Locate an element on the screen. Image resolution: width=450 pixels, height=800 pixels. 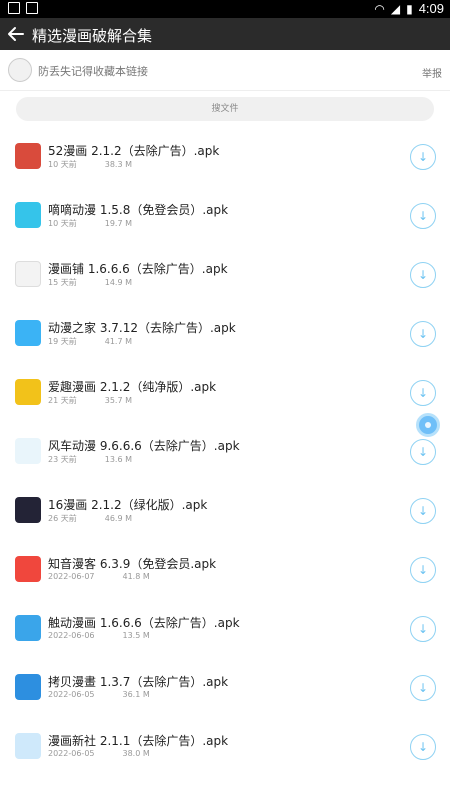
file-meta: 10 天前 19.7 M is located at coordinates (90, 223).